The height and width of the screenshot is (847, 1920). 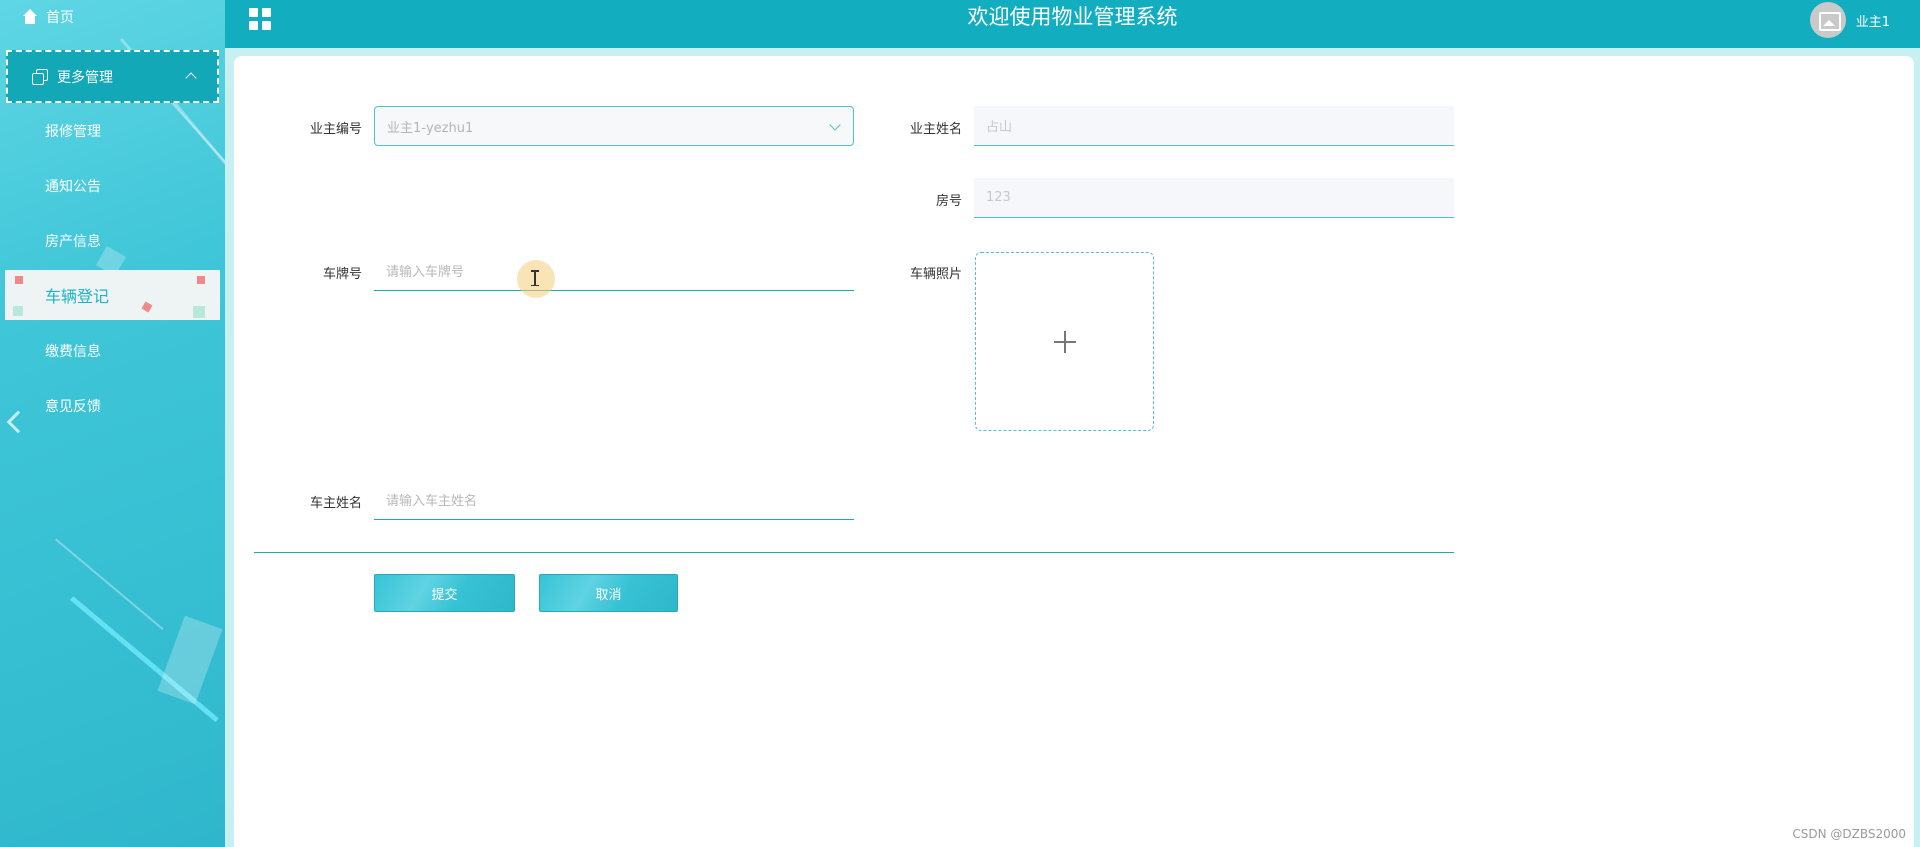 I want to click on text-cursor-icon, so click(x=535, y=278).